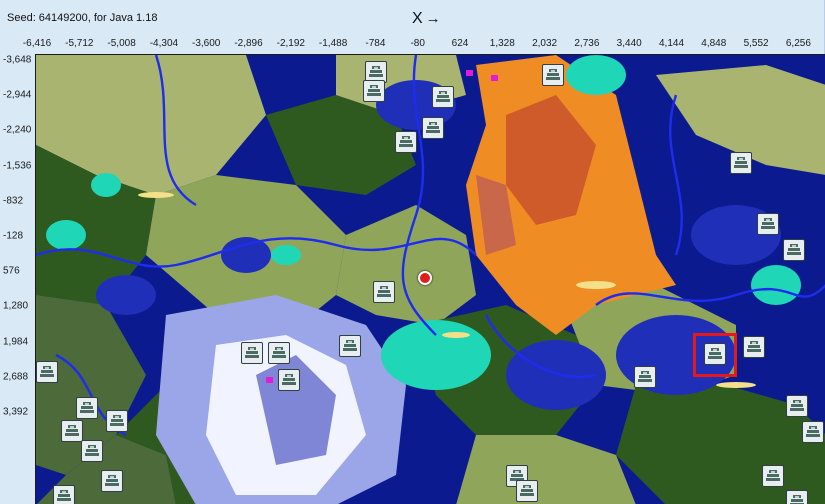 Image resolution: width=825 pixels, height=504 pixels. Describe the element at coordinates (16, 412) in the screenshot. I see `y-tick-label: 3,392` at that location.